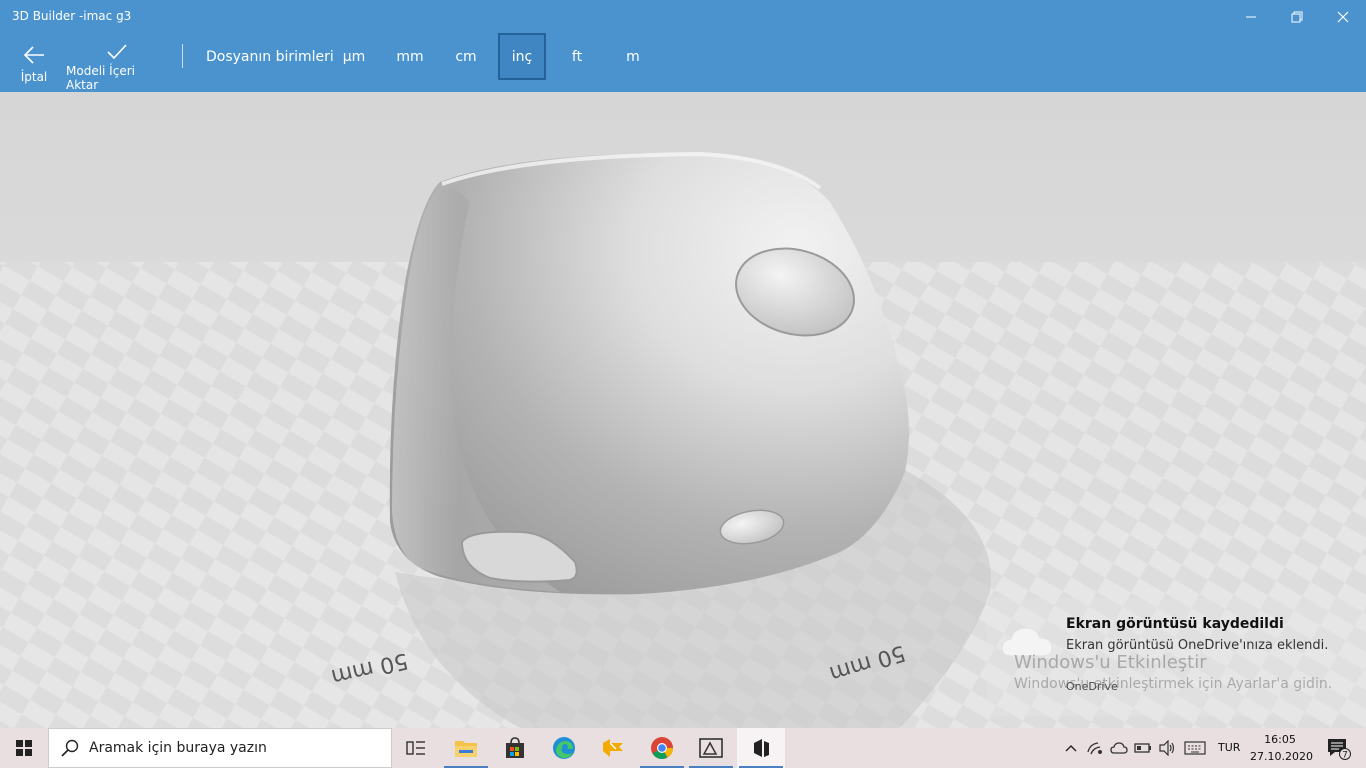 The height and width of the screenshot is (768, 1366). I want to click on taskbar-search-box: Aramak için buraya yazın, so click(220, 748).